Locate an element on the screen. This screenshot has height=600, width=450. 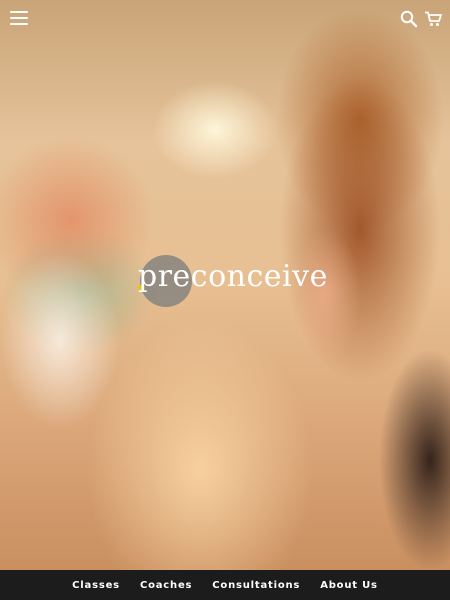
nav-item-classes: Classes is located at coordinates (96, 585).